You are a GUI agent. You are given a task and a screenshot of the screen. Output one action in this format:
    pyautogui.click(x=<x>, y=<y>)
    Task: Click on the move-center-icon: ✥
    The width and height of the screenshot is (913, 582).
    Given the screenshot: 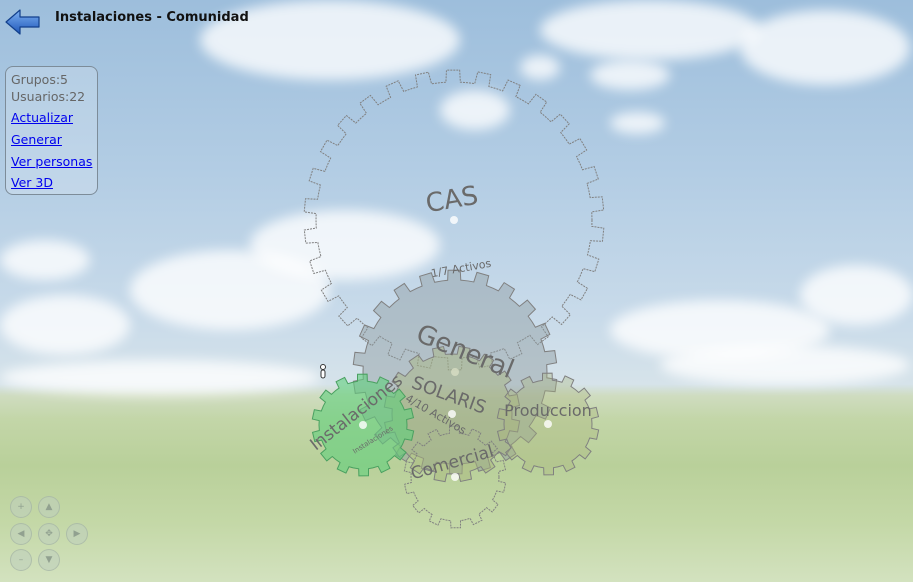 What is the action you would take?
    pyautogui.click(x=49, y=534)
    